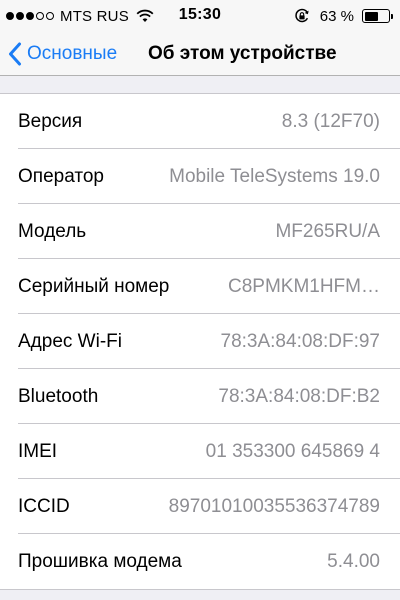 The image size is (400, 600). I want to click on row-label: ICCID, so click(44, 506).